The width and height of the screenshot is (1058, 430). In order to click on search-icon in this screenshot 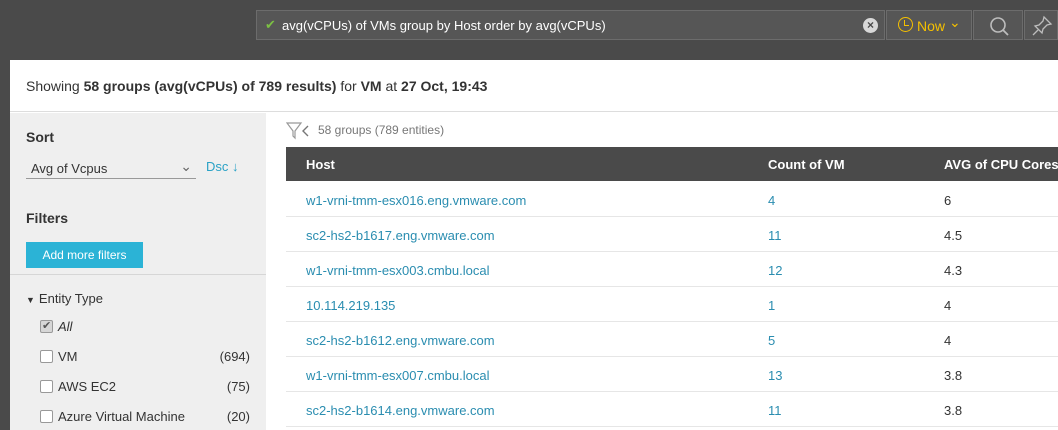, I will do `click(999, 26)`.